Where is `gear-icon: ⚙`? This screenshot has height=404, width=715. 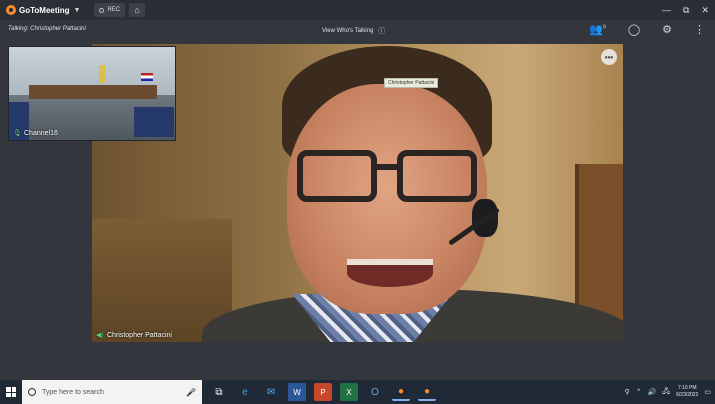
gear-icon: ⚙ is located at coordinates (667, 30).